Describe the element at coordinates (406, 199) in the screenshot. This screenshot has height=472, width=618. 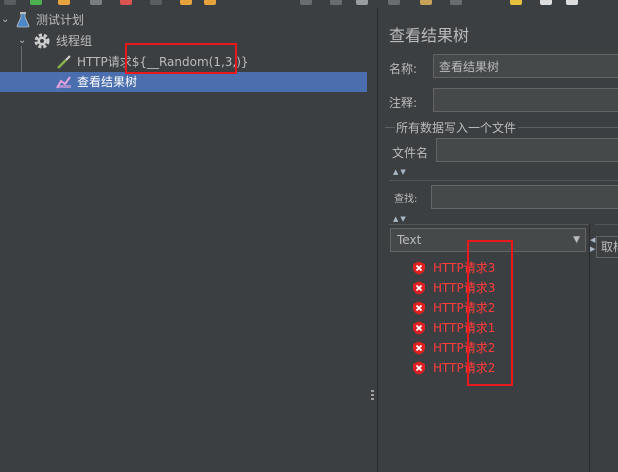
I see `search-label: 查找:` at that location.